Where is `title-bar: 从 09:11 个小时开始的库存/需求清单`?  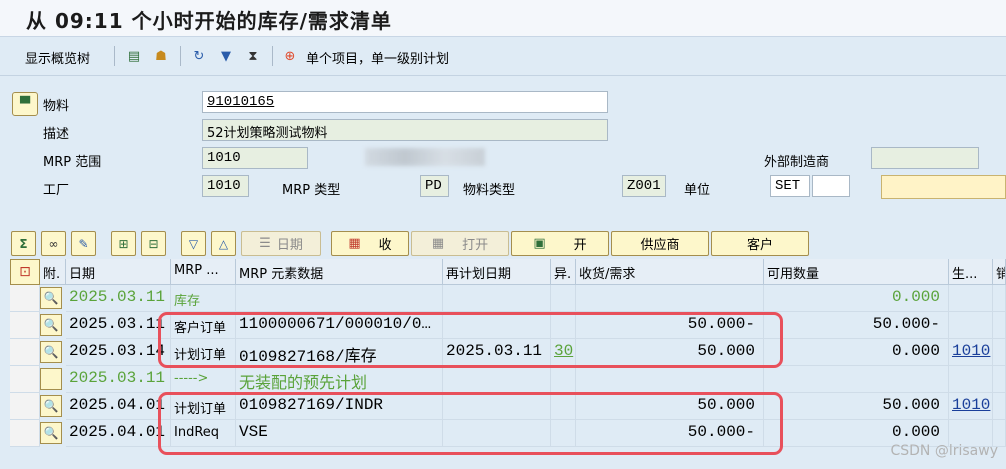 title-bar: 从 09:11 个小时开始的库存/需求清单 is located at coordinates (503, 18).